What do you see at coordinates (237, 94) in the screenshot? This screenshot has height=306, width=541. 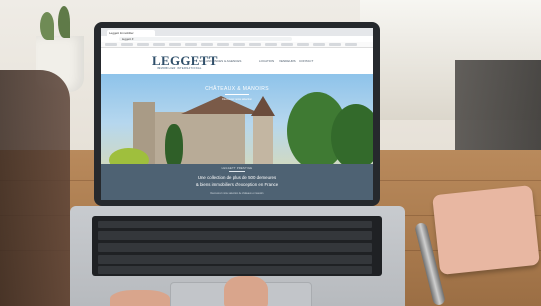 I see `hero-divider` at bounding box center [237, 94].